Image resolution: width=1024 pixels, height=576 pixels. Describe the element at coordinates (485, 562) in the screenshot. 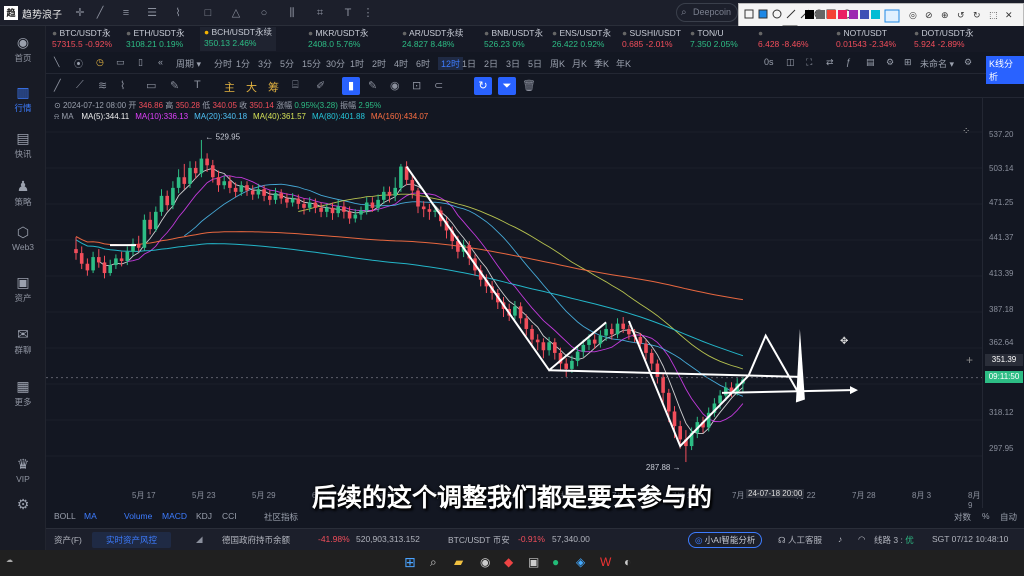

I see `app-icon-1: ◉` at that location.